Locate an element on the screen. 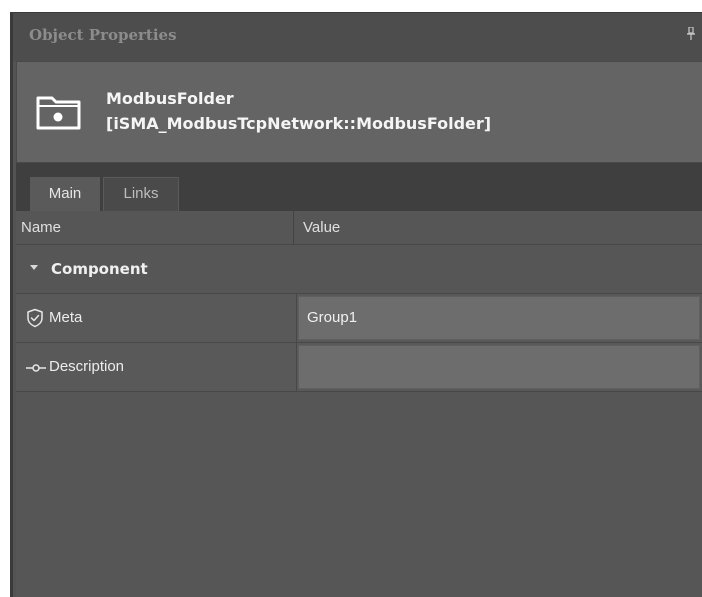  grid-header: Name Value is located at coordinates (359, 228).